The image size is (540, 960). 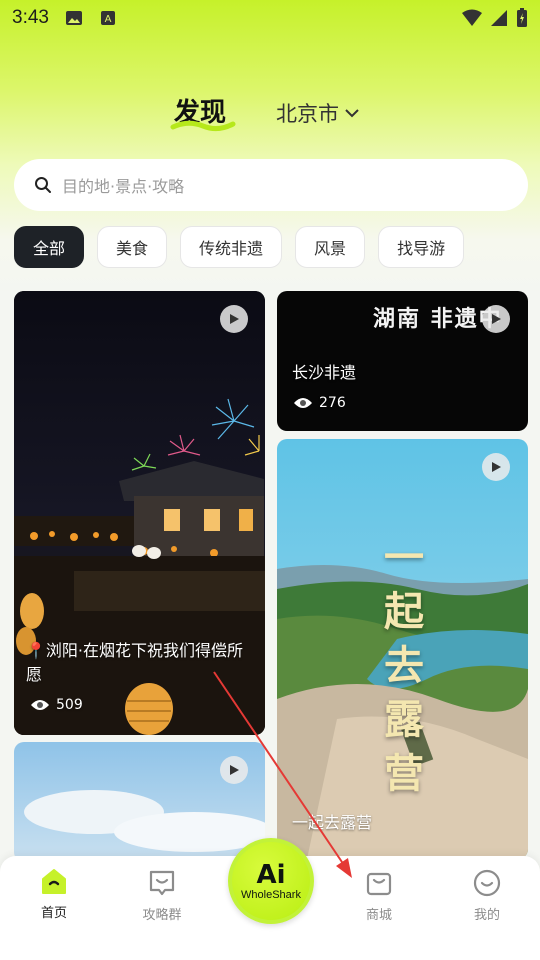 What do you see at coordinates (270, 18) in the screenshot?
I see `status-bar: 3:43 A` at bounding box center [270, 18].